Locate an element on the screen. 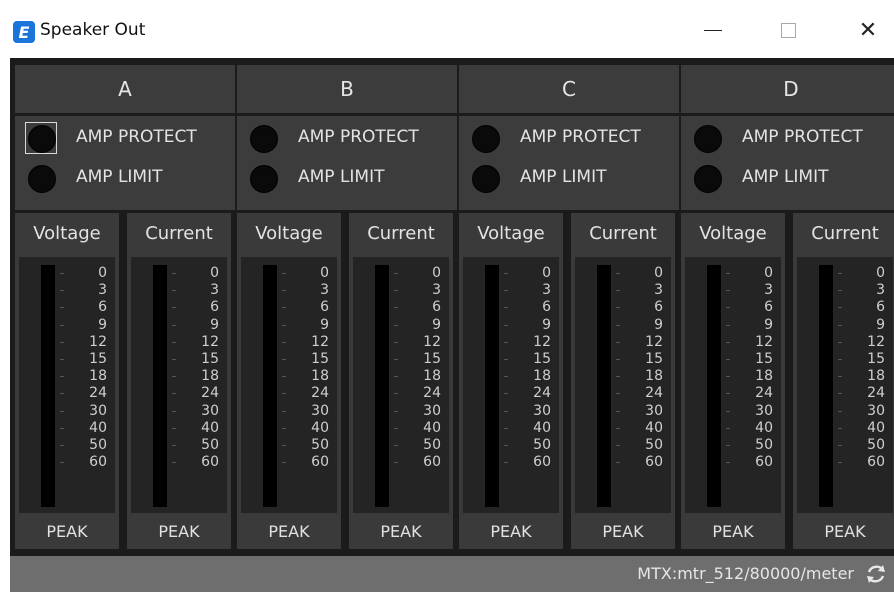 This screenshot has width=894, height=592. app-icon: E is located at coordinates (24, 32).